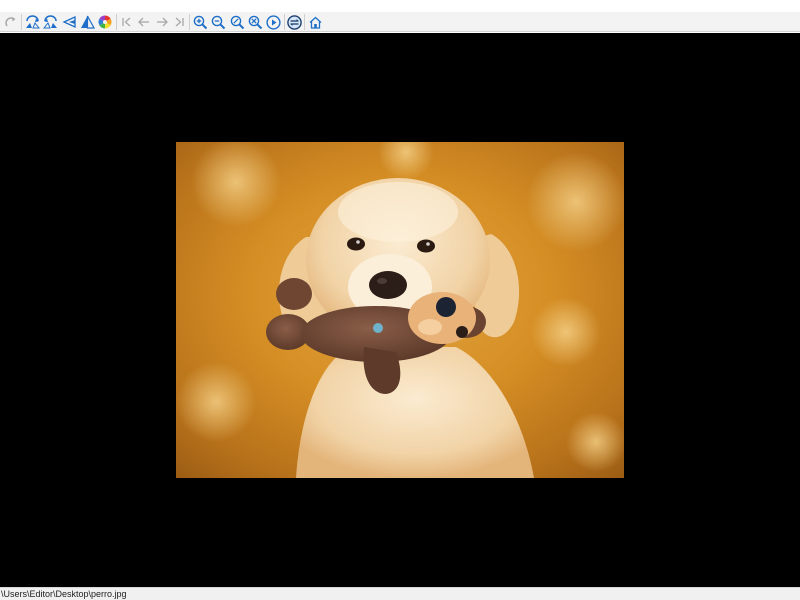 Image resolution: width=800 pixels, height=600 pixels. What do you see at coordinates (144, 22) in the screenshot?
I see `previous-image-icon` at bounding box center [144, 22].